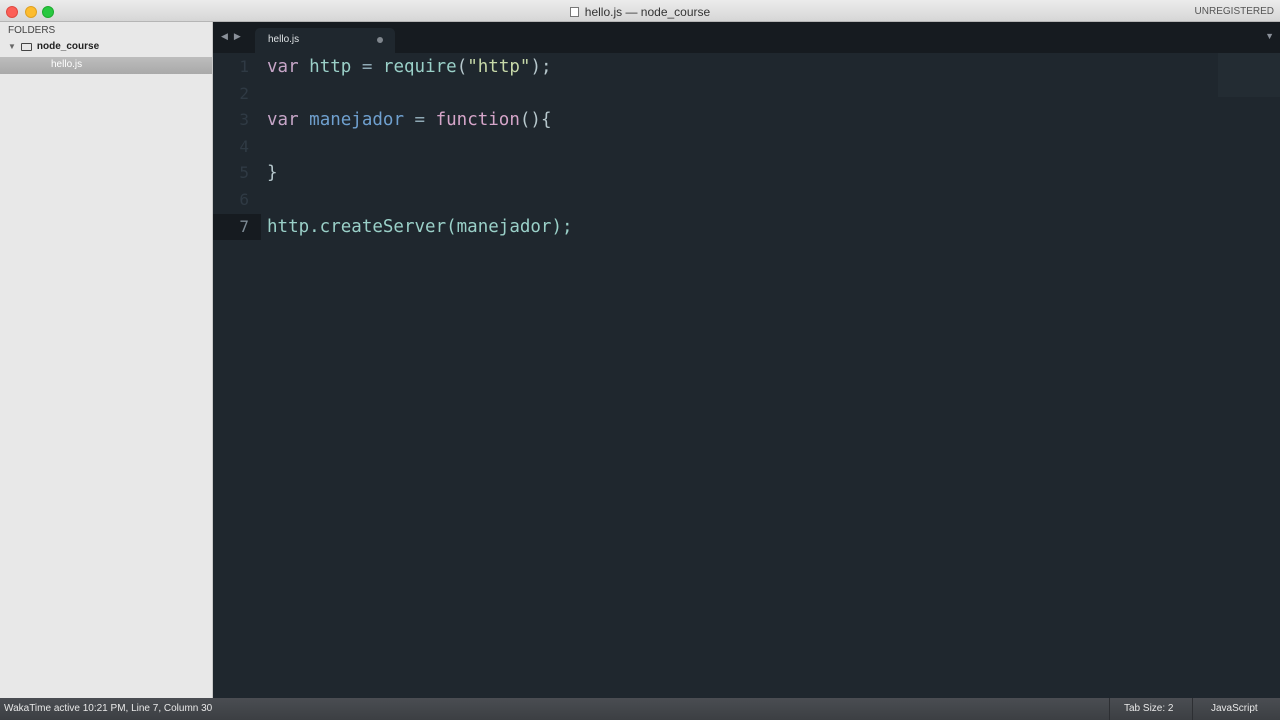  Describe the element at coordinates (499, 67) in the screenshot. I see `code-token: "http"` at that location.